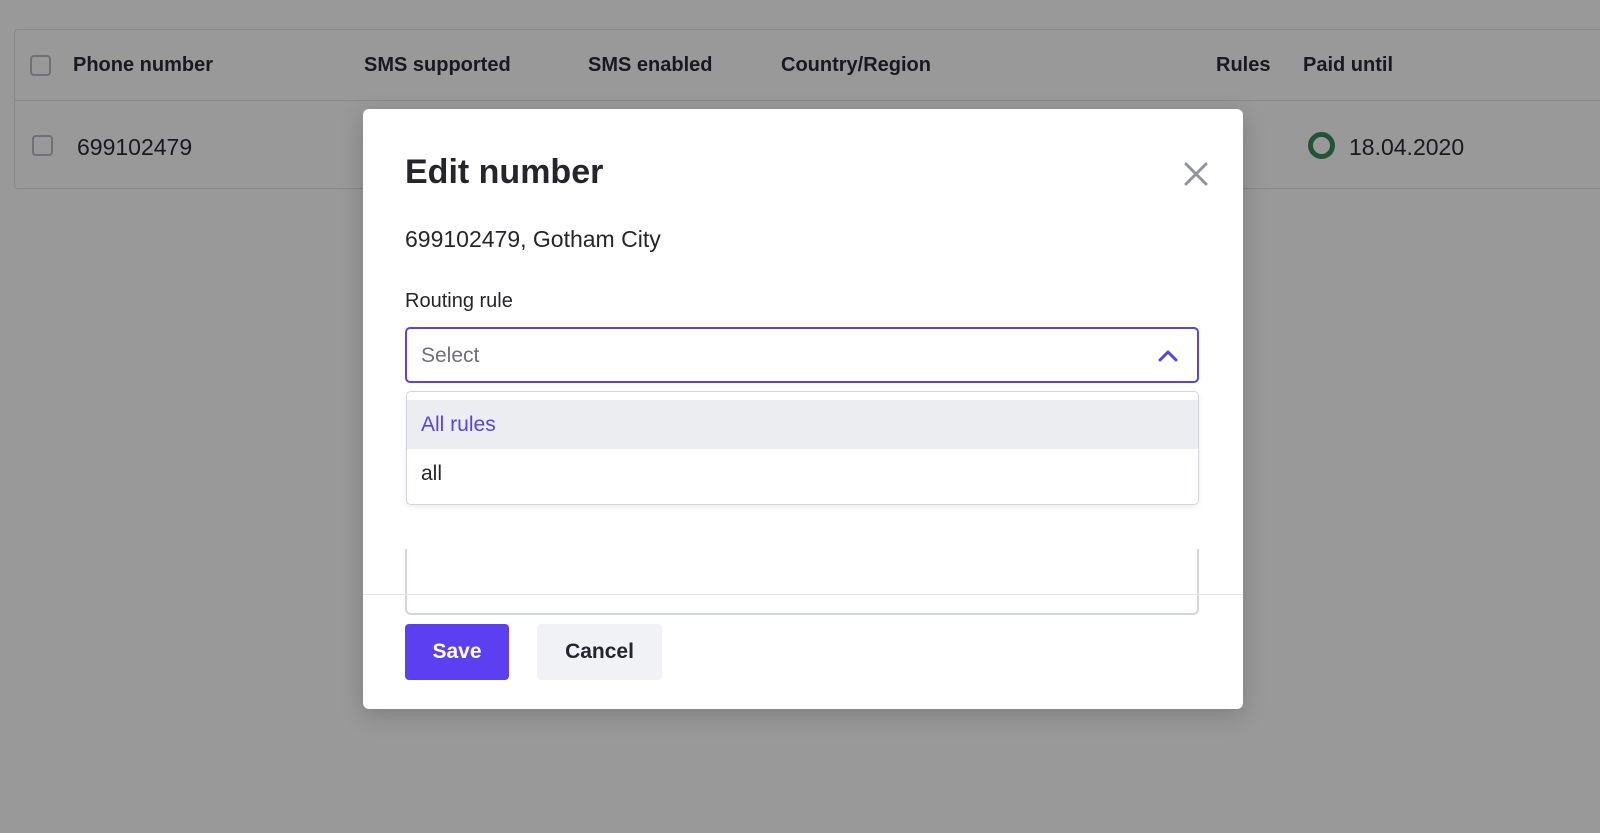 This screenshot has width=1600, height=833. What do you see at coordinates (457, 652) in the screenshot?
I see `save-button: Save` at bounding box center [457, 652].